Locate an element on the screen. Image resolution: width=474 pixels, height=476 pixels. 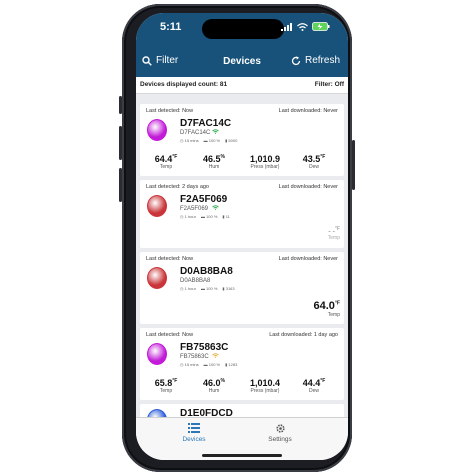
tab-devices-label: Devices is located at coordinates (194, 439).